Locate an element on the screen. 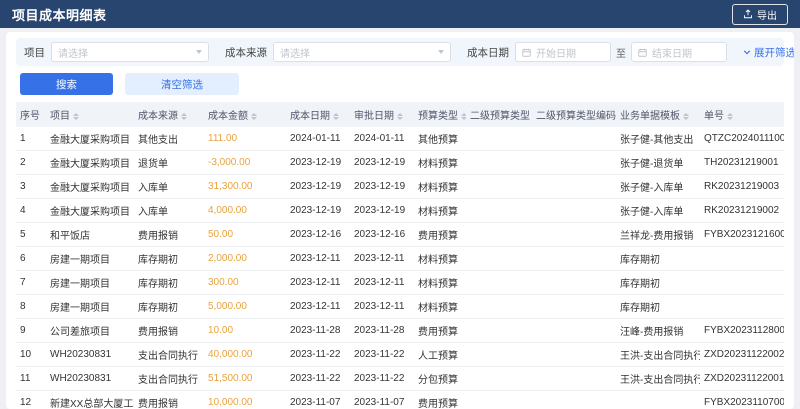 The image size is (800, 409). cell-doc_template: 汪峰-费用报销 is located at coordinates (658, 330).